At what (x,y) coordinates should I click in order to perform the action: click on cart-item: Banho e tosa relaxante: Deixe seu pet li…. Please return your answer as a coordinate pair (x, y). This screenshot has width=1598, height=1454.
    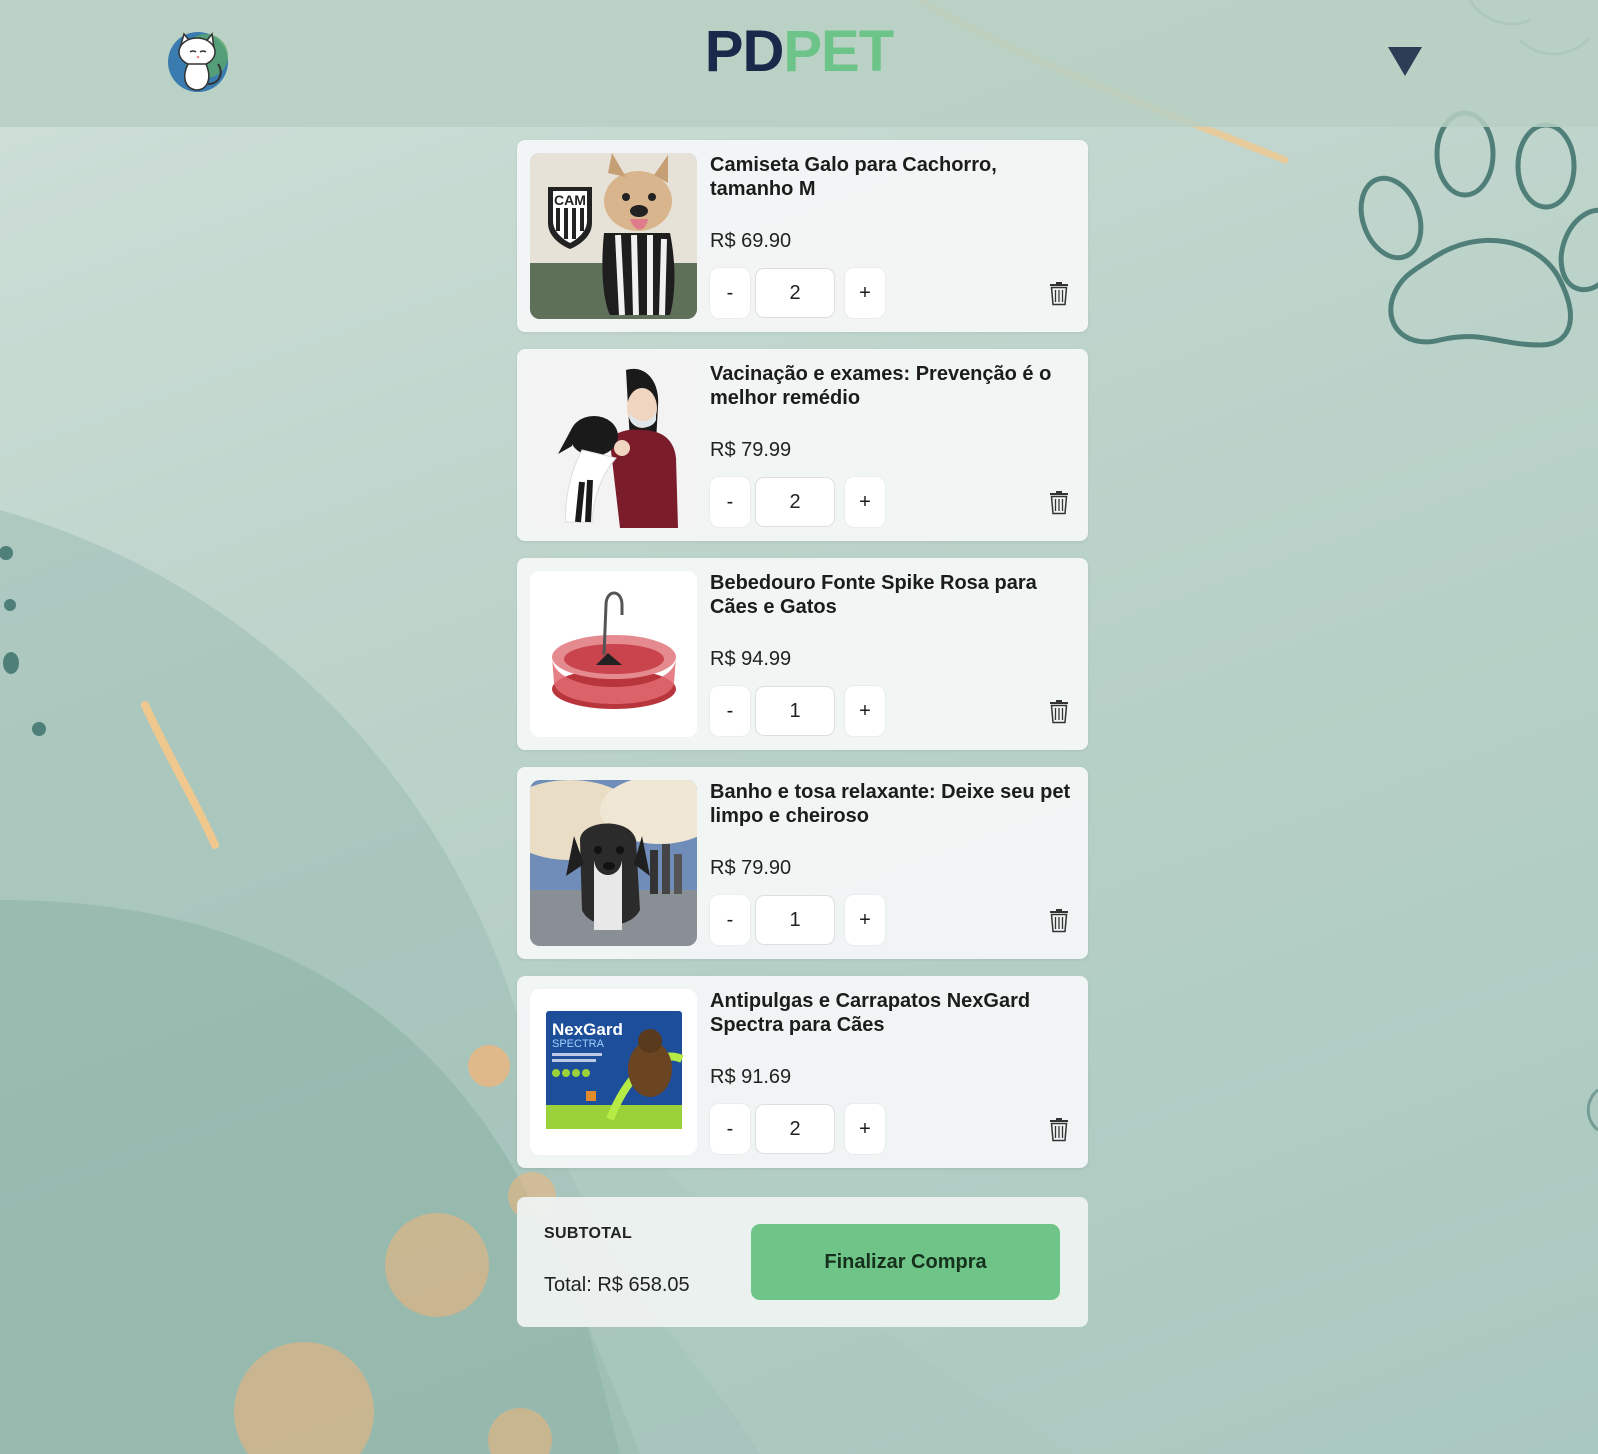
    Looking at the image, I should click on (802, 863).